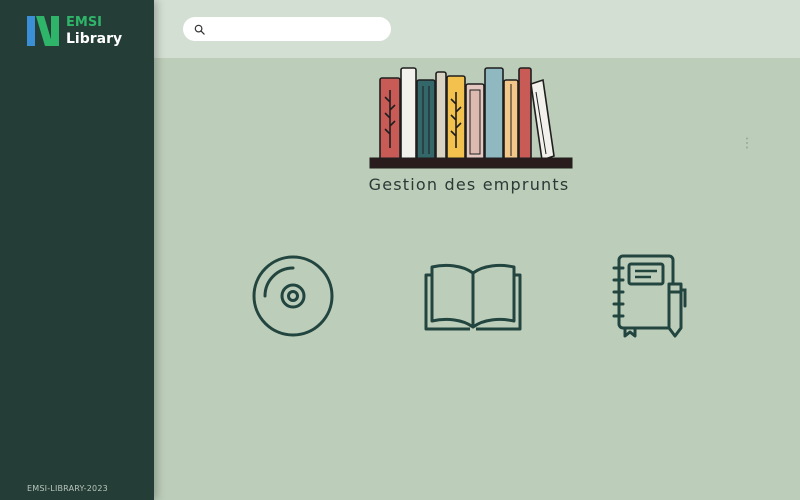  I want to click on app-logo: EMSI Library, so click(74, 31).